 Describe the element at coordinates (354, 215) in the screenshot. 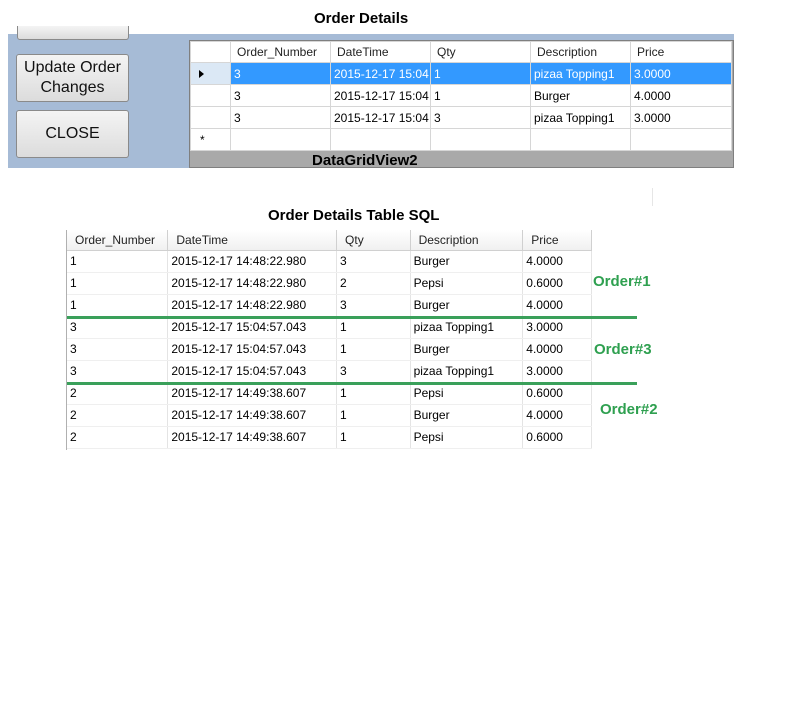

I see `sql-table-title: Order Details Table SQL` at that location.